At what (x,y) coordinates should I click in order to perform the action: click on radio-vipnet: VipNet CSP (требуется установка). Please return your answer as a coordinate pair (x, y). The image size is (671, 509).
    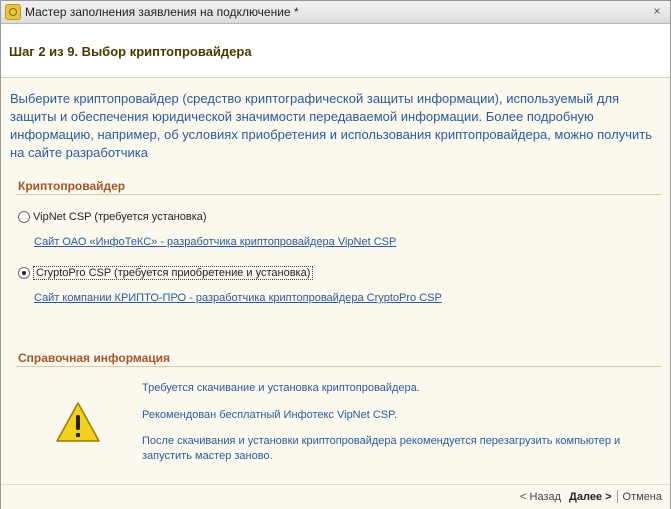
    Looking at the image, I should click on (112, 217).